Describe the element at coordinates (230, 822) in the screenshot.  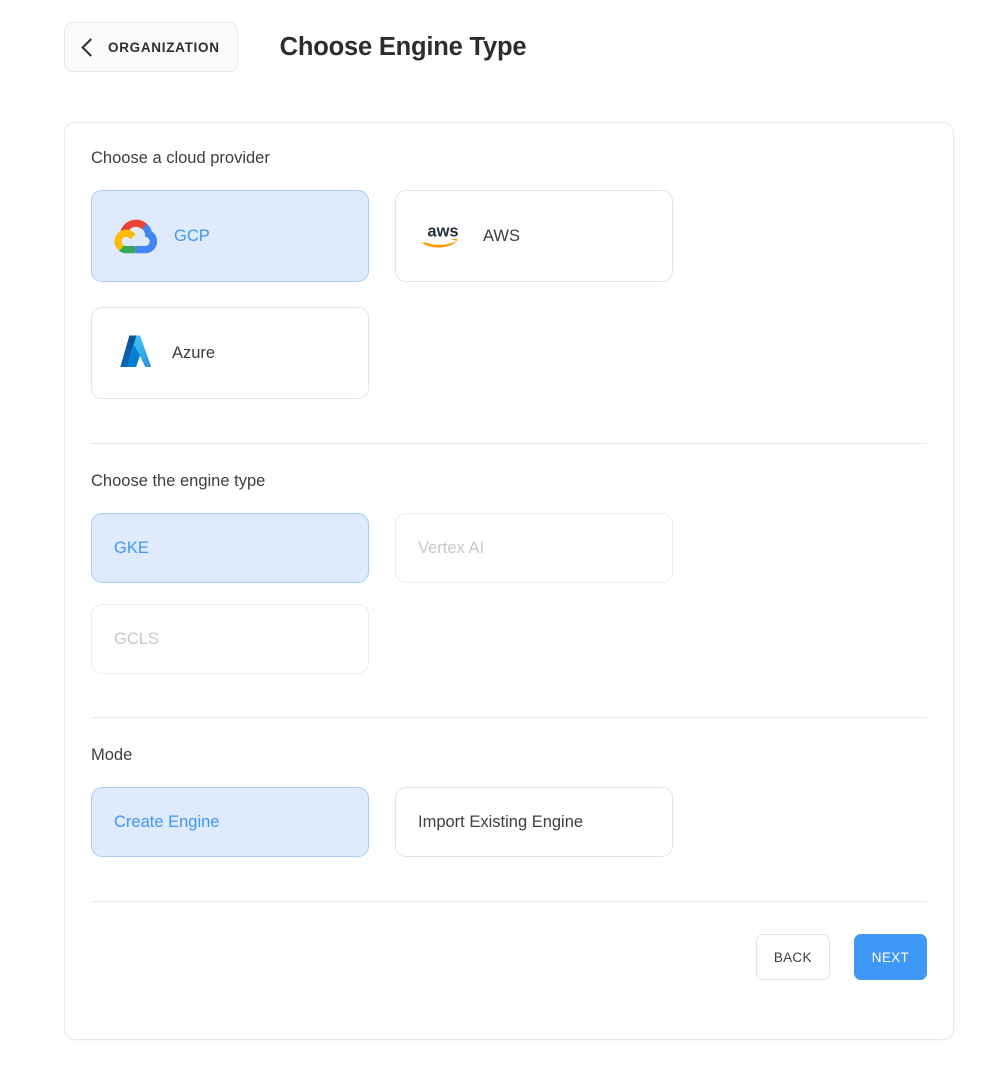
I see `mode-option-create-engine: Create Engine` at that location.